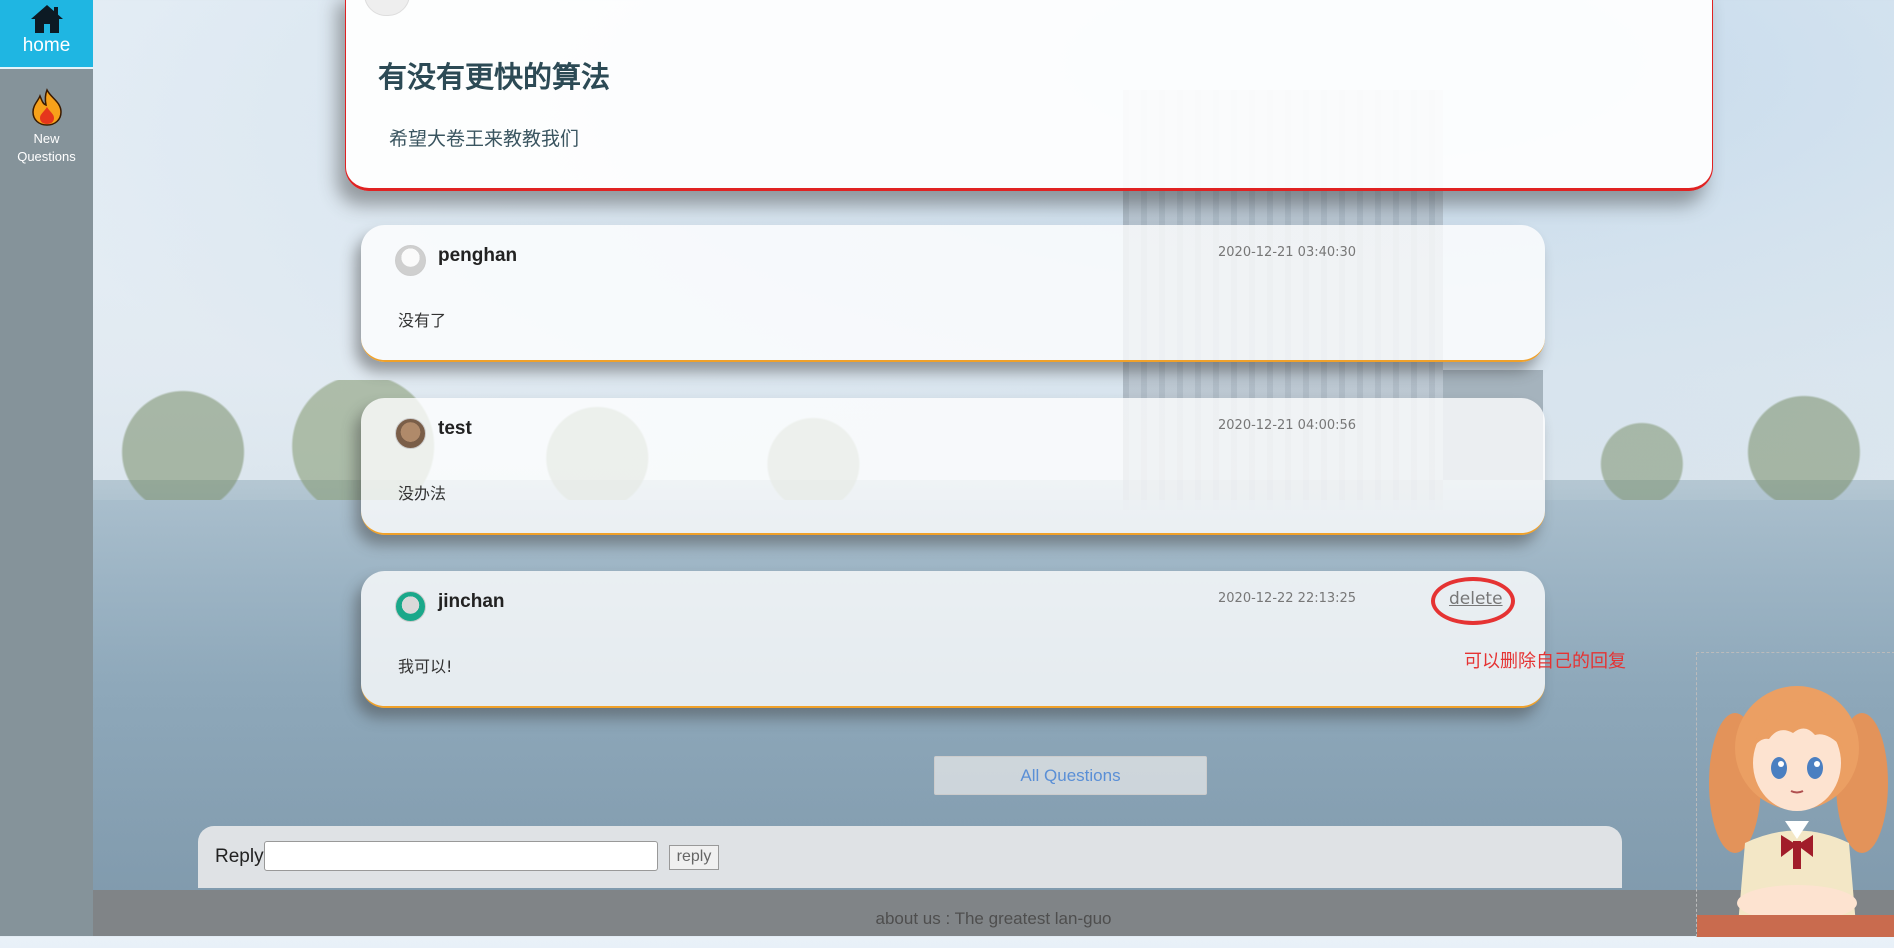 Image resolution: width=1894 pixels, height=948 pixels. Describe the element at coordinates (1070, 775) in the screenshot. I see `all-questions-button: All Questions` at that location.